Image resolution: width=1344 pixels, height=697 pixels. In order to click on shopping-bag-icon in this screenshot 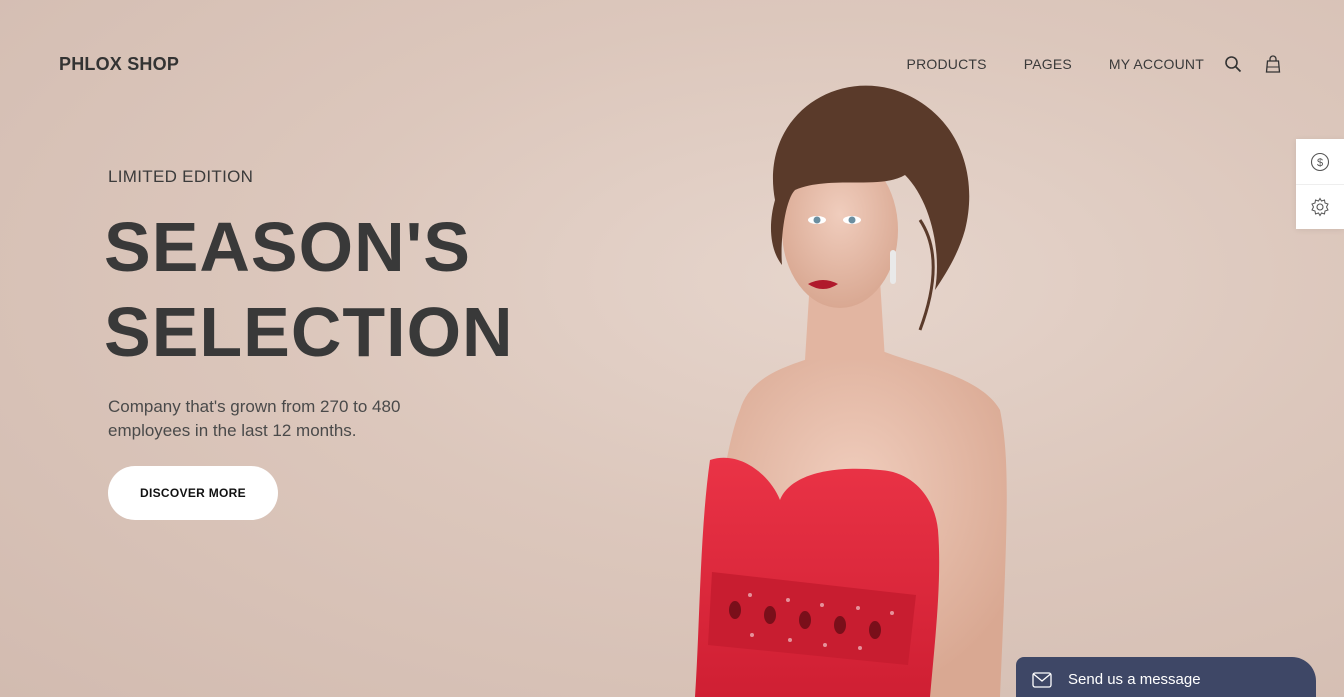, I will do `click(1273, 64)`.